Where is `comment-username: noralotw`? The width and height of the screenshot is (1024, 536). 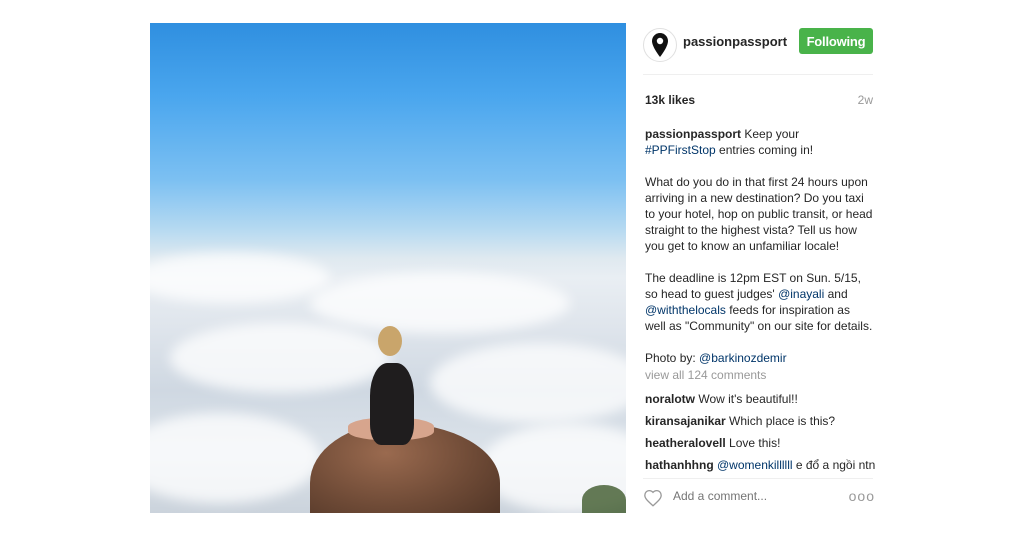 comment-username: noralotw is located at coordinates (670, 399).